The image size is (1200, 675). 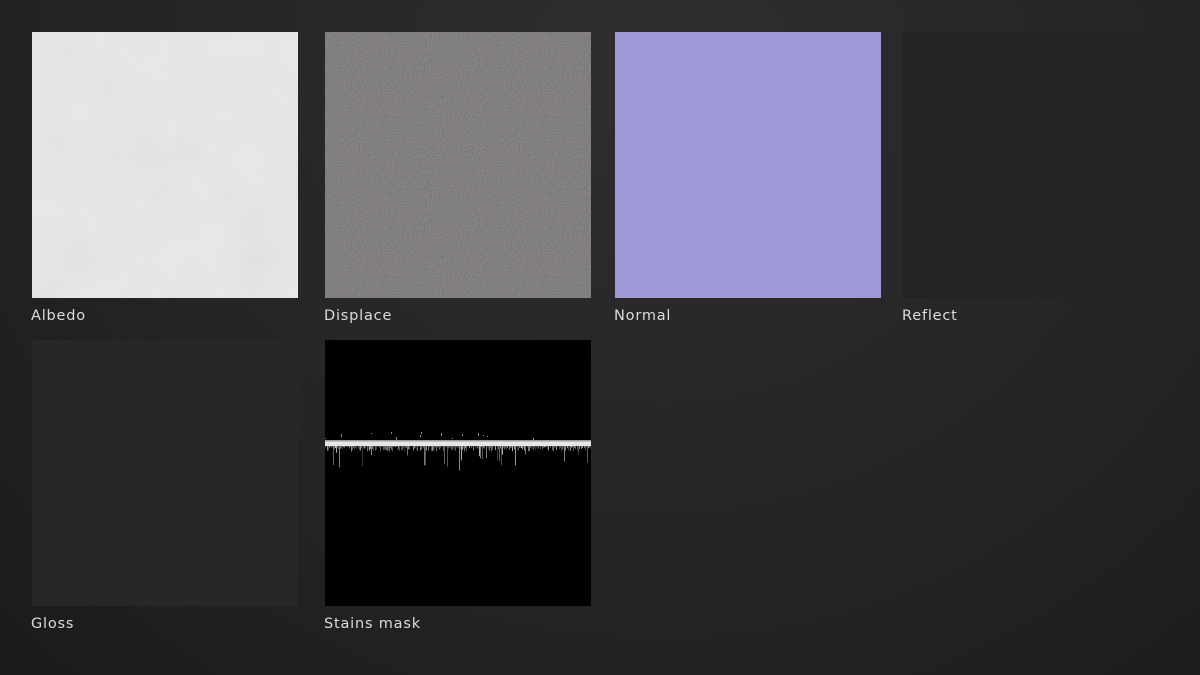 I want to click on map-label: Displace, so click(x=358, y=316).